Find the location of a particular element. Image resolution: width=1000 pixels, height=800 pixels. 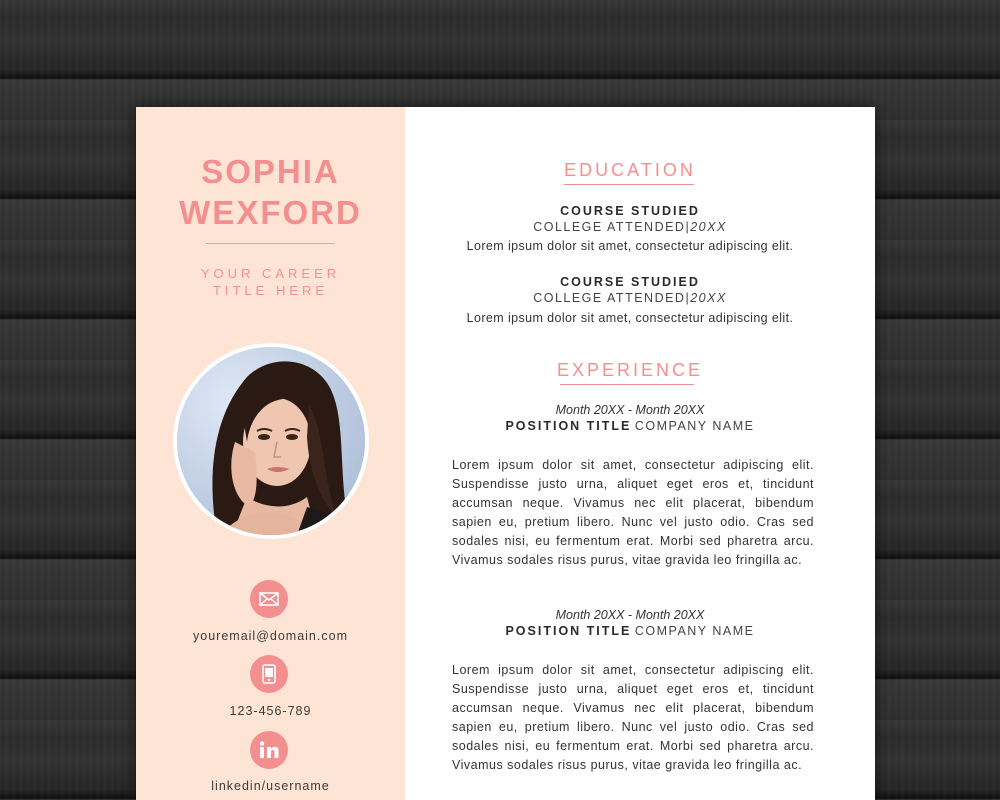

edu-college-line-2: COLLEGE ATTENDED|20XX is located at coordinates (630, 298).